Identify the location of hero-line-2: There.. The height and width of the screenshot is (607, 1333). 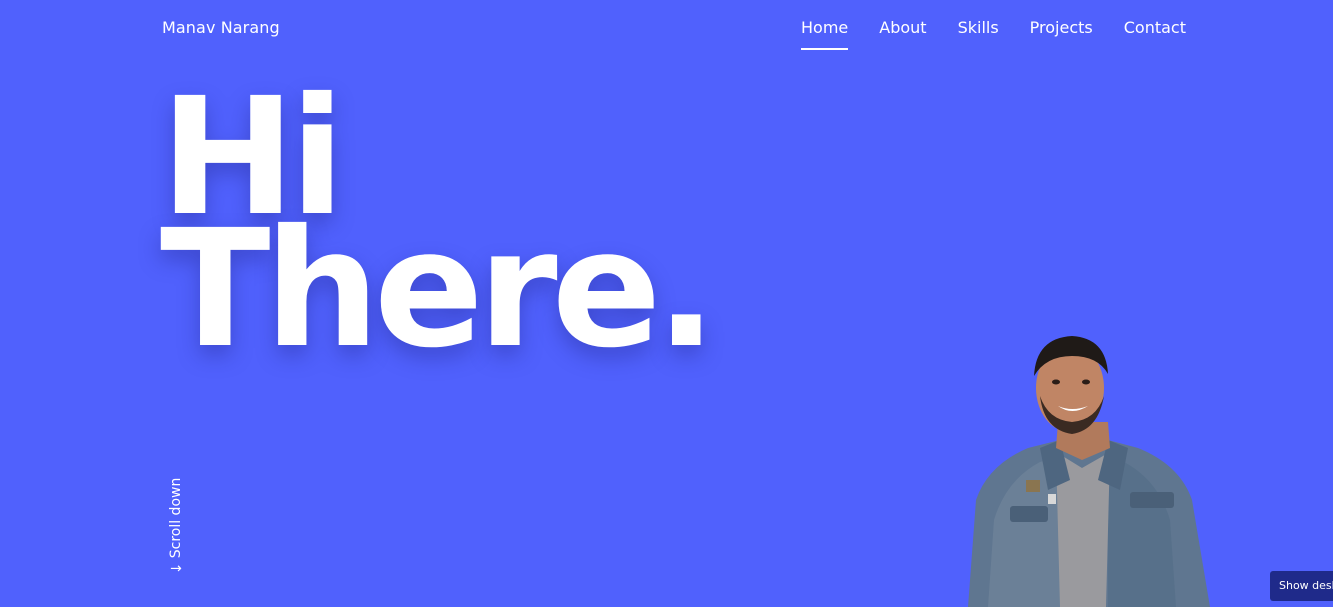
(438, 290).